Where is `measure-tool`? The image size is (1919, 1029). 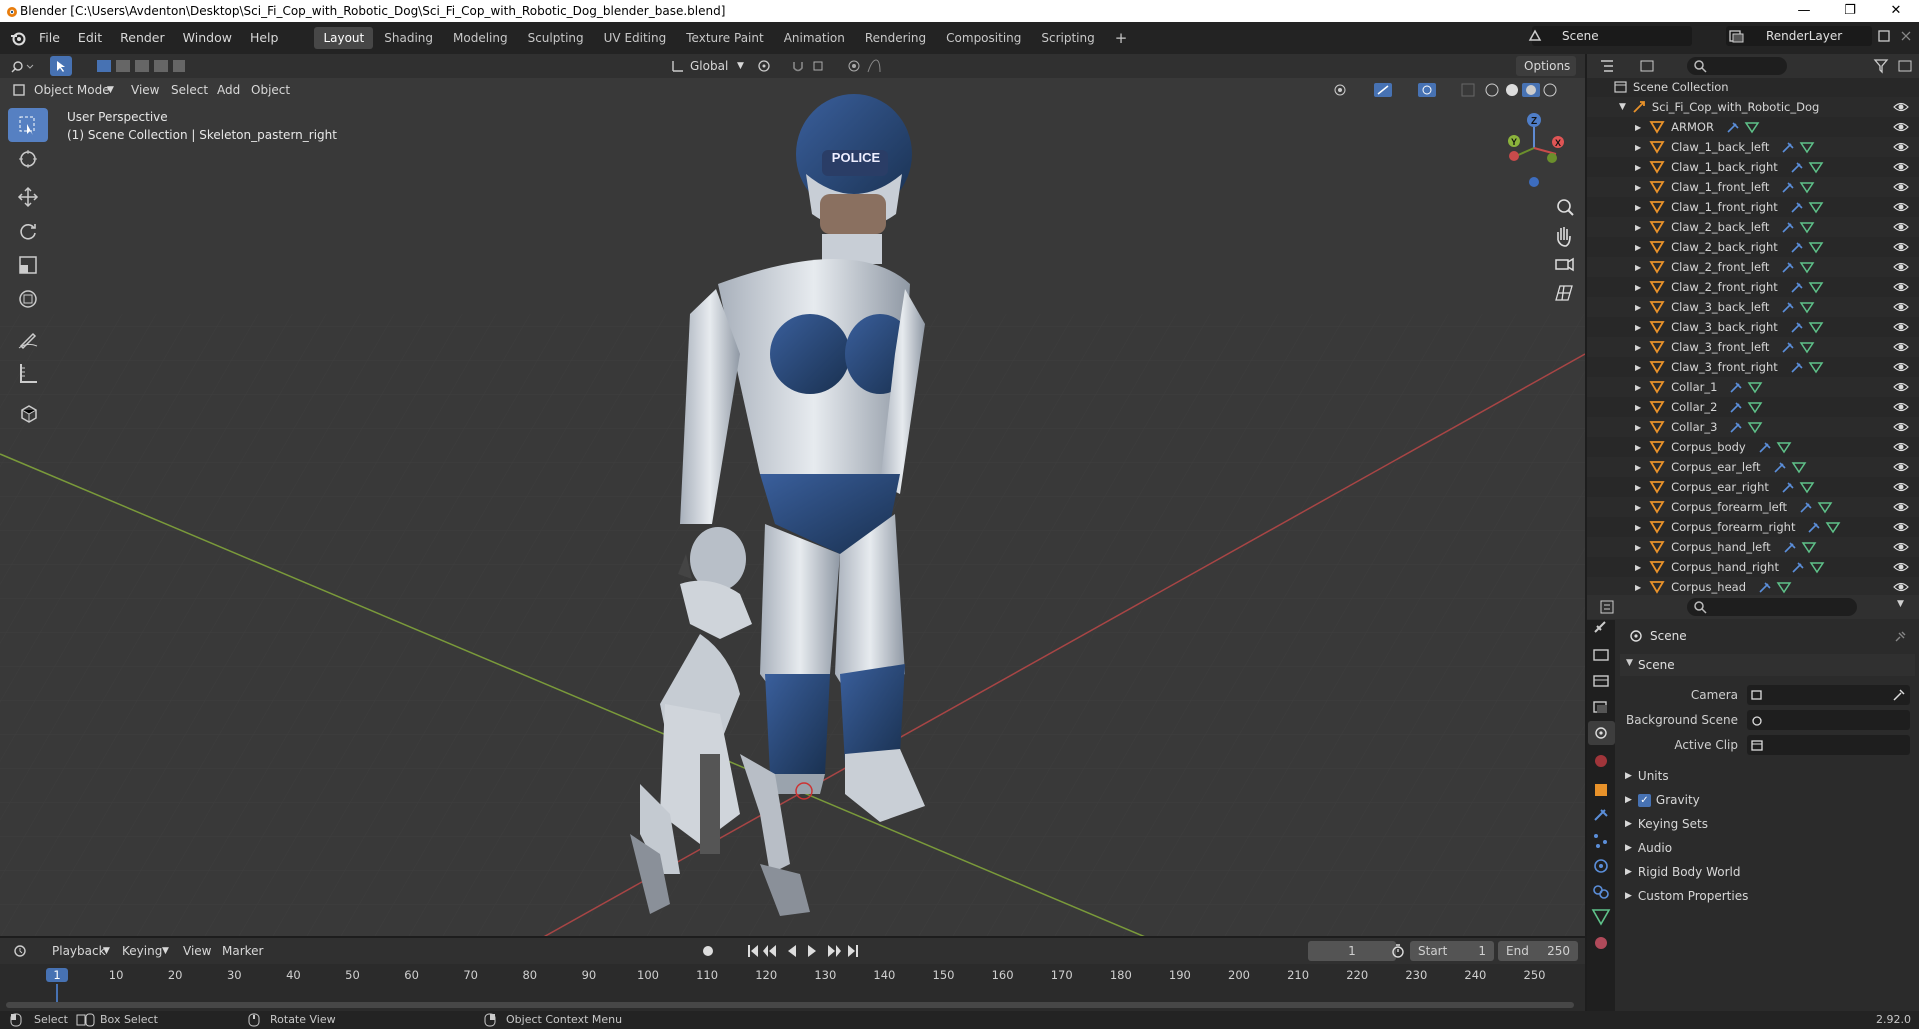
measure-tool is located at coordinates (28, 373).